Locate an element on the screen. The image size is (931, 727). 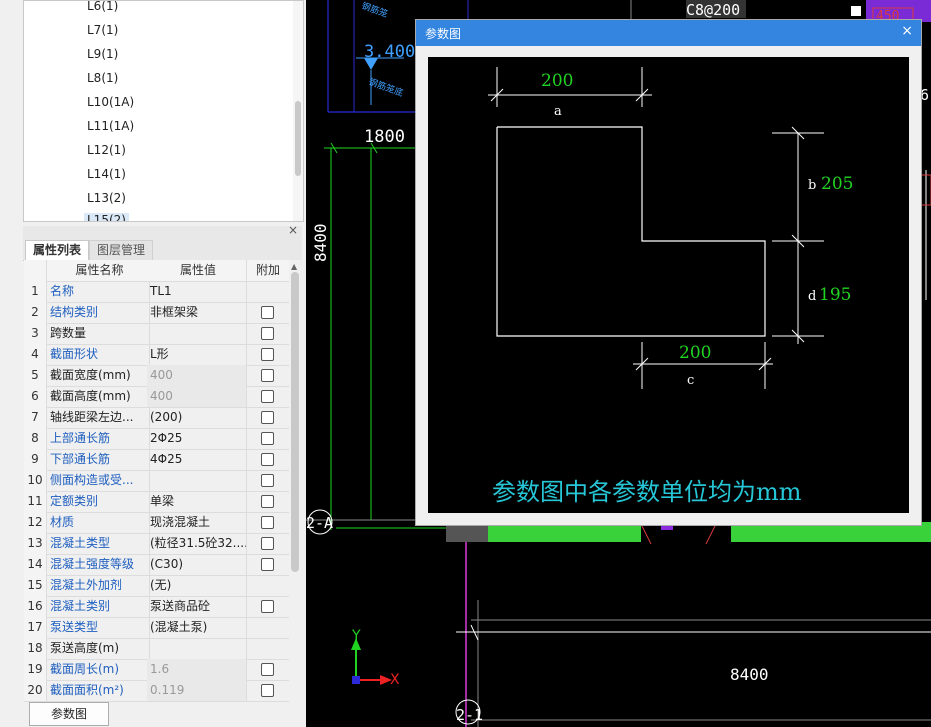
table-row: 15 混凝土外加剂 (无) is located at coordinates (156, 586).